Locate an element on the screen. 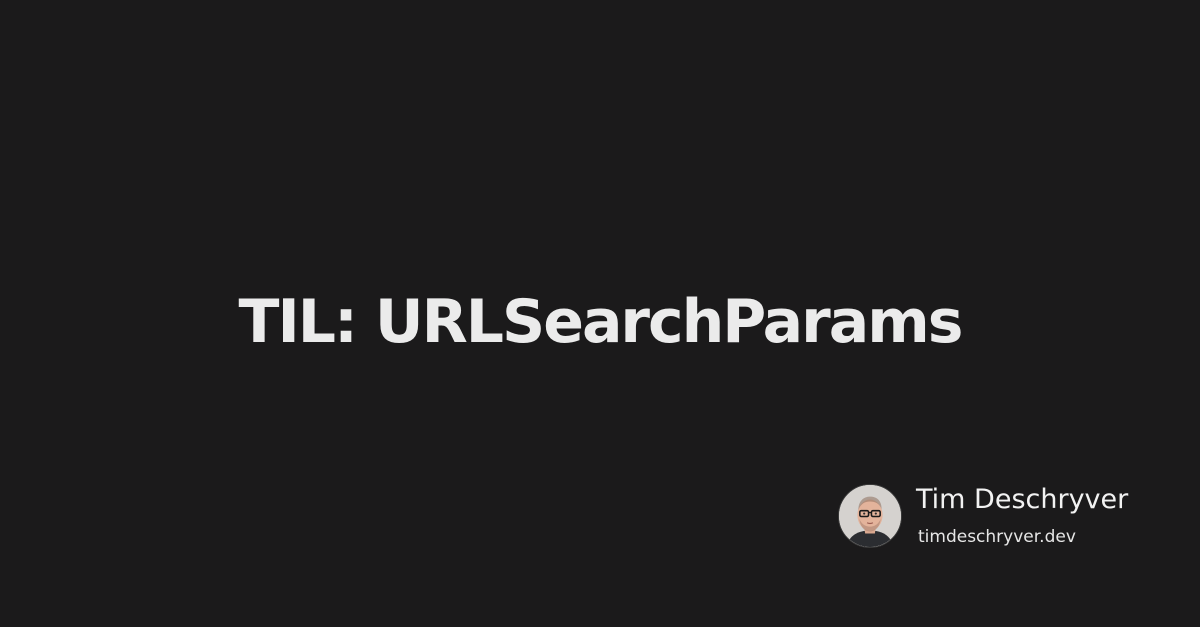 The image size is (1200, 627). author-portrait-icon is located at coordinates (870, 516).